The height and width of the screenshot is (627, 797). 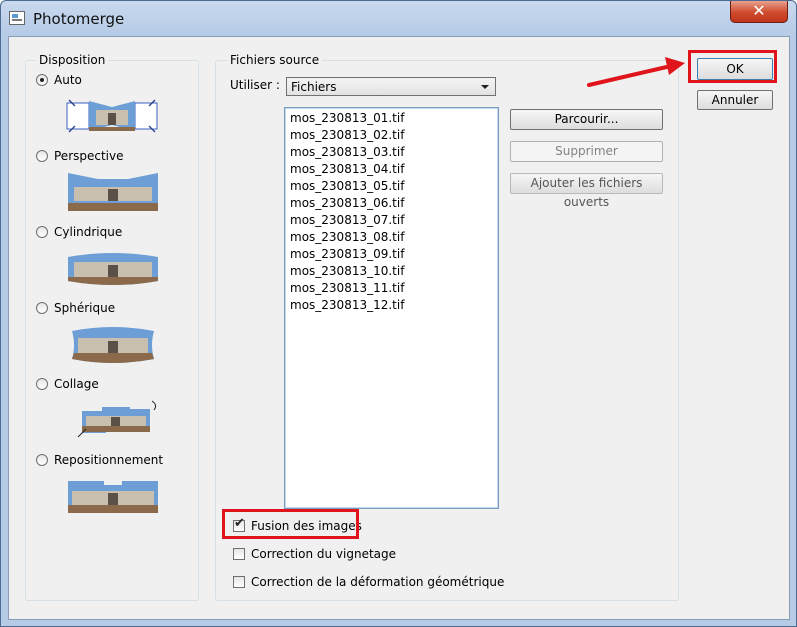 I want to click on file-list-item: mos_230813_03.tif, so click(x=391, y=152).